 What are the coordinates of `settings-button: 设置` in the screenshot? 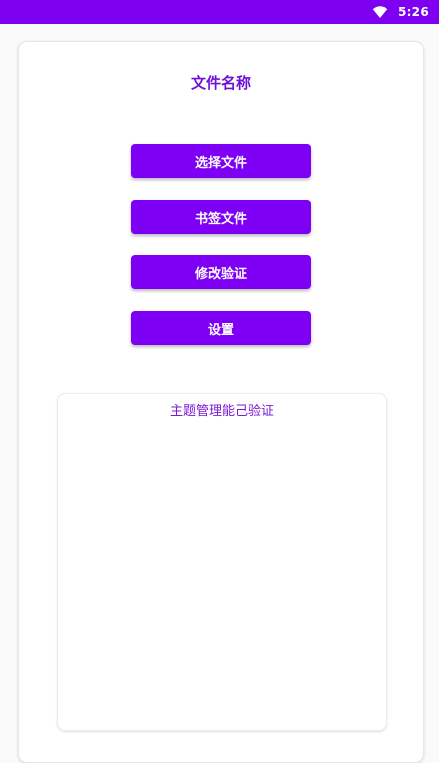 It's located at (221, 328).